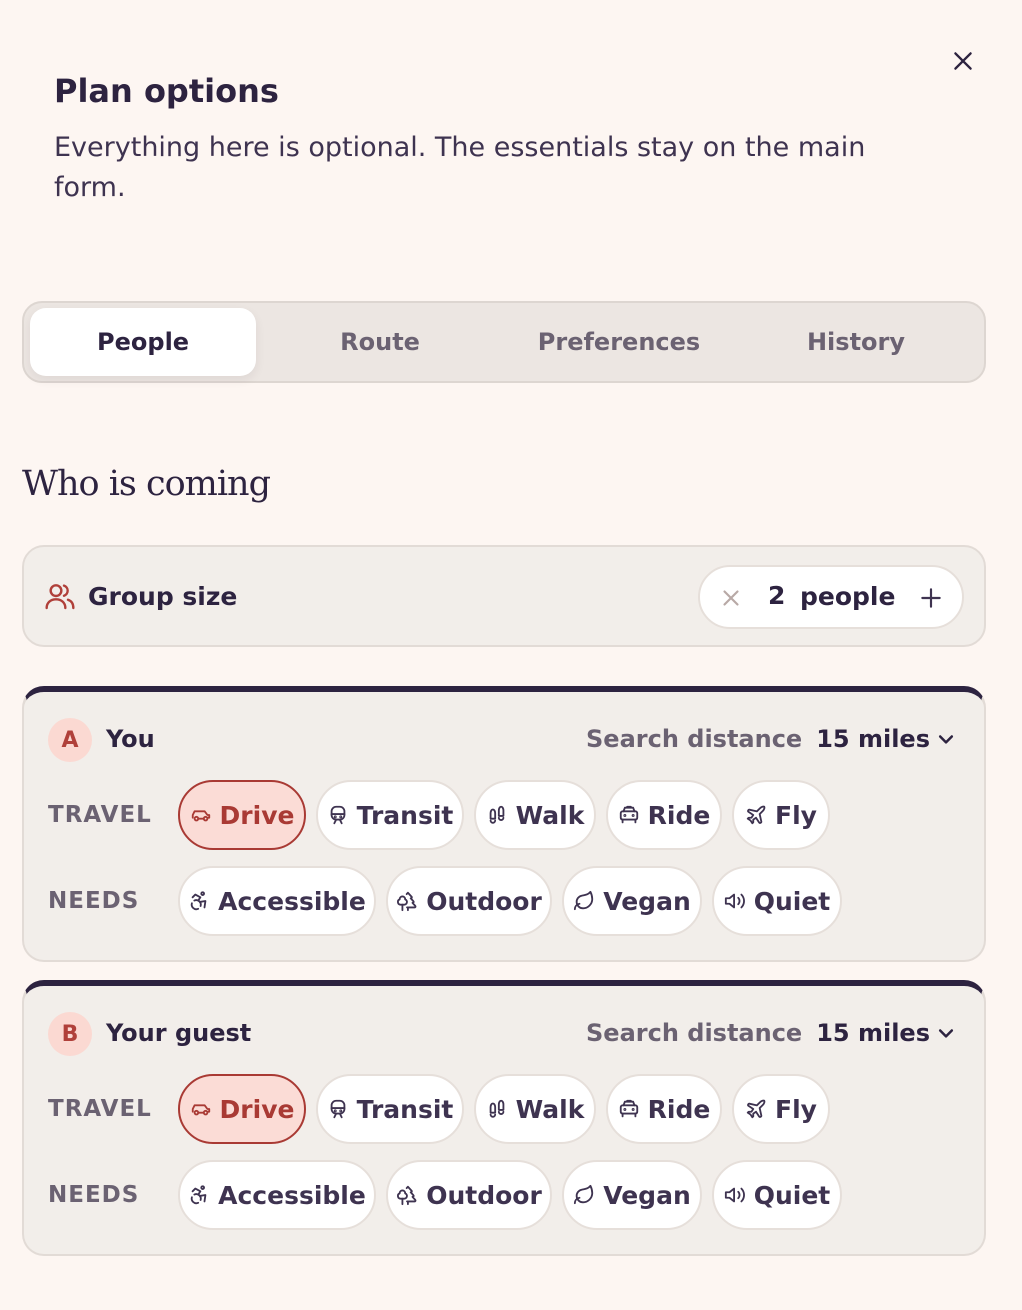  I want to click on dialog-title: Plan options, so click(166, 91).